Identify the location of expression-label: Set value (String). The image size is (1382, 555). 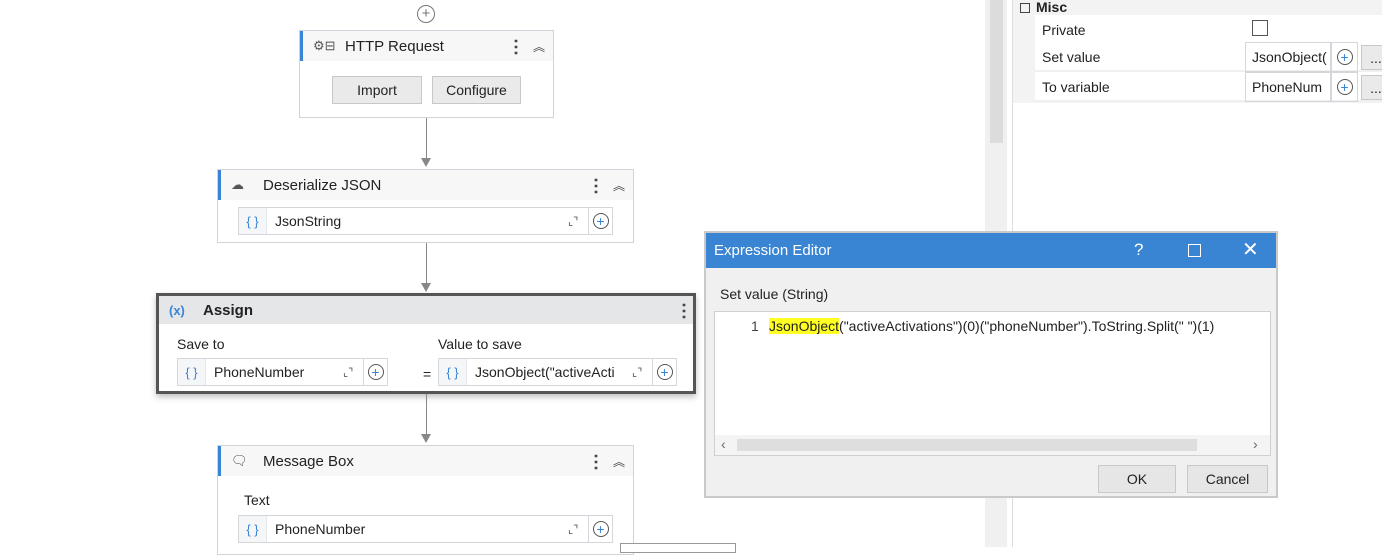
(774, 294).